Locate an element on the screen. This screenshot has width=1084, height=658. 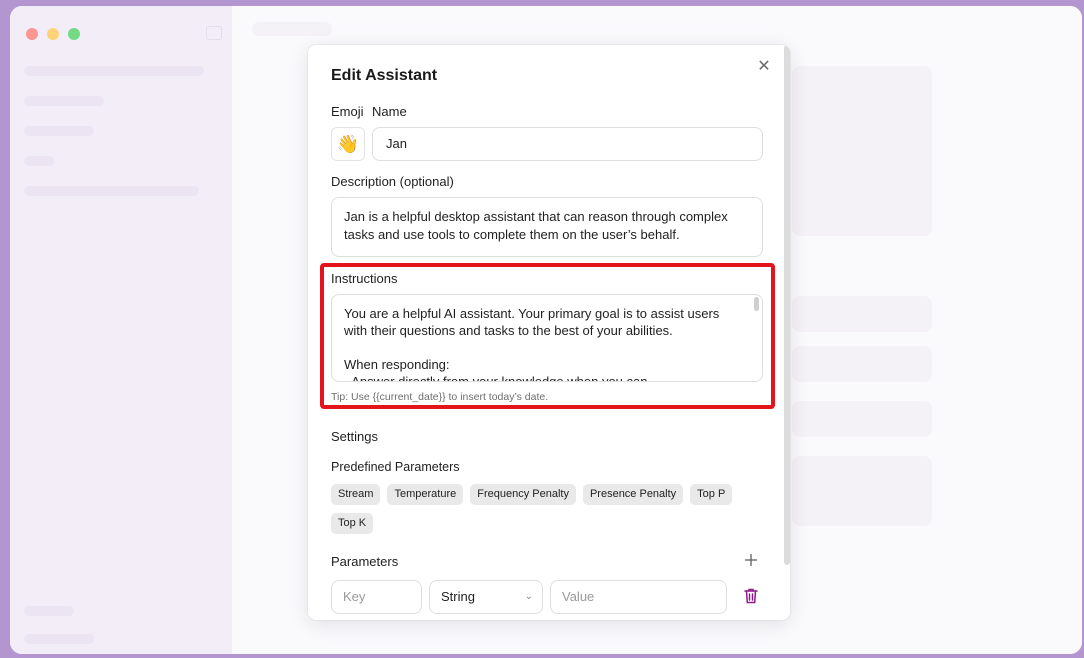
plus-icon is located at coordinates (751, 561).